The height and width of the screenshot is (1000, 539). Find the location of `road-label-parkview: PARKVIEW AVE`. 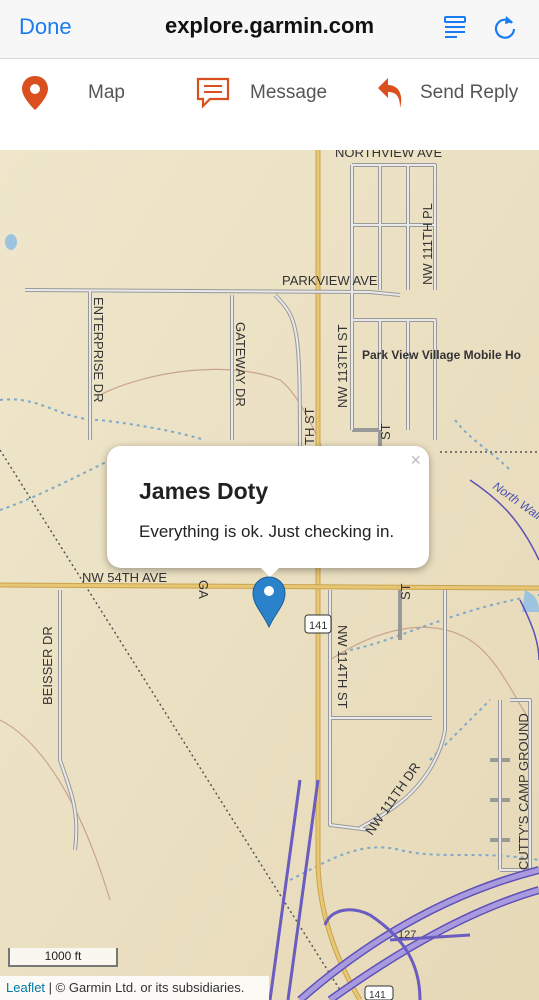

road-label-parkview: PARKVIEW AVE is located at coordinates (330, 280).